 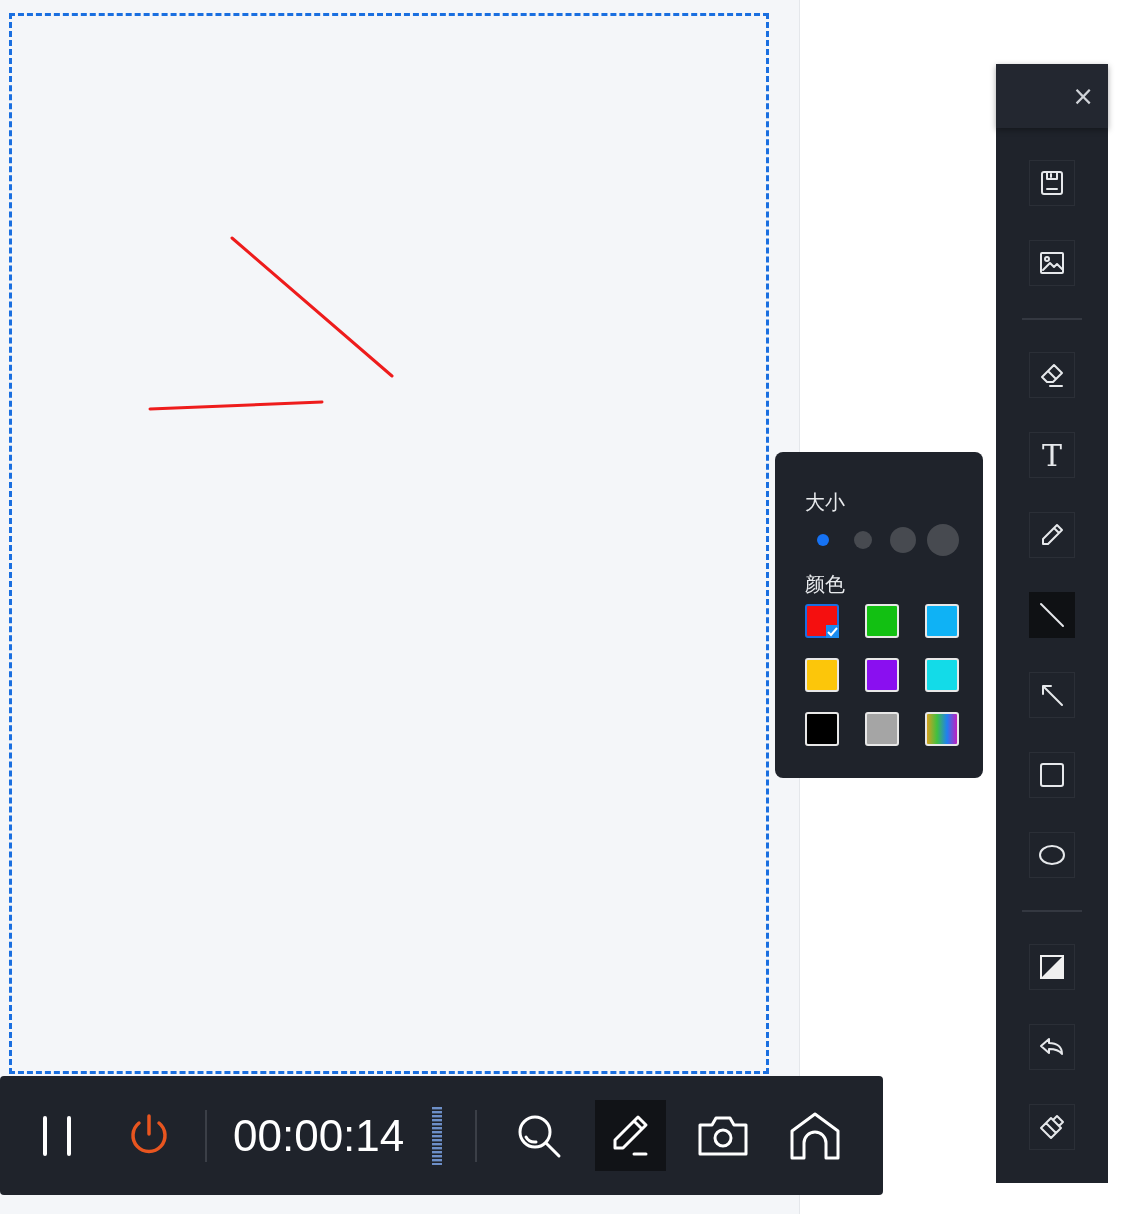 What do you see at coordinates (823, 540) in the screenshot?
I see `size-option` at bounding box center [823, 540].